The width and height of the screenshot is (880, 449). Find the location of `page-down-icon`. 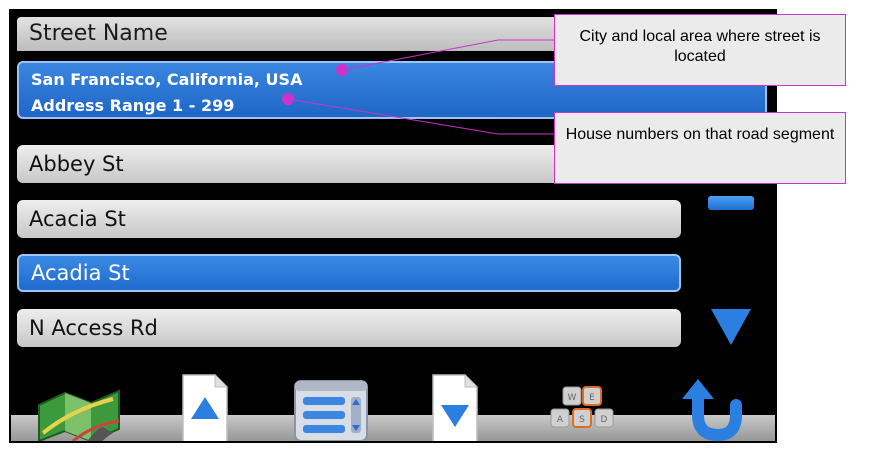

page-down-icon is located at coordinates (455, 405).